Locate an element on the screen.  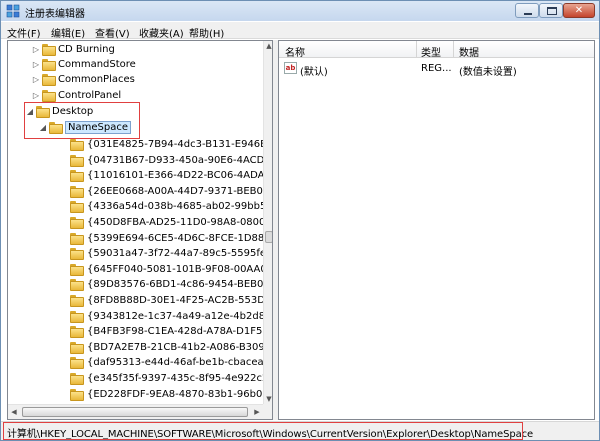
tree-item-guid: {4336a54d-038b-4685-ab02-99bb52d3 is located at coordinates (140, 207).